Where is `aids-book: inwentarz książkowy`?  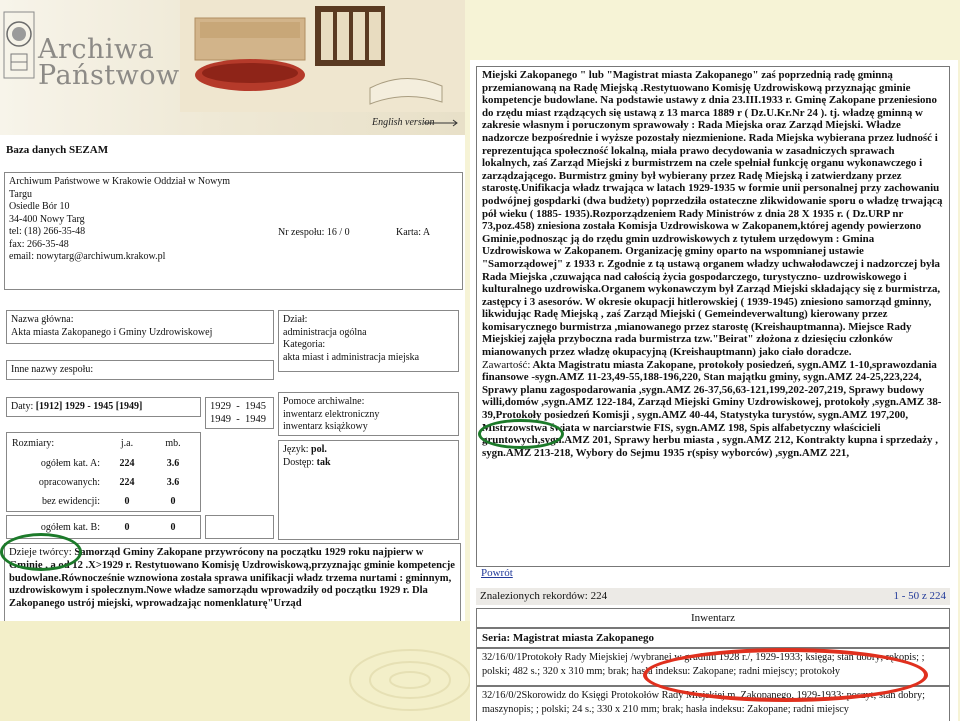
aids-book: inwentarz książkowy is located at coordinates (325, 426).